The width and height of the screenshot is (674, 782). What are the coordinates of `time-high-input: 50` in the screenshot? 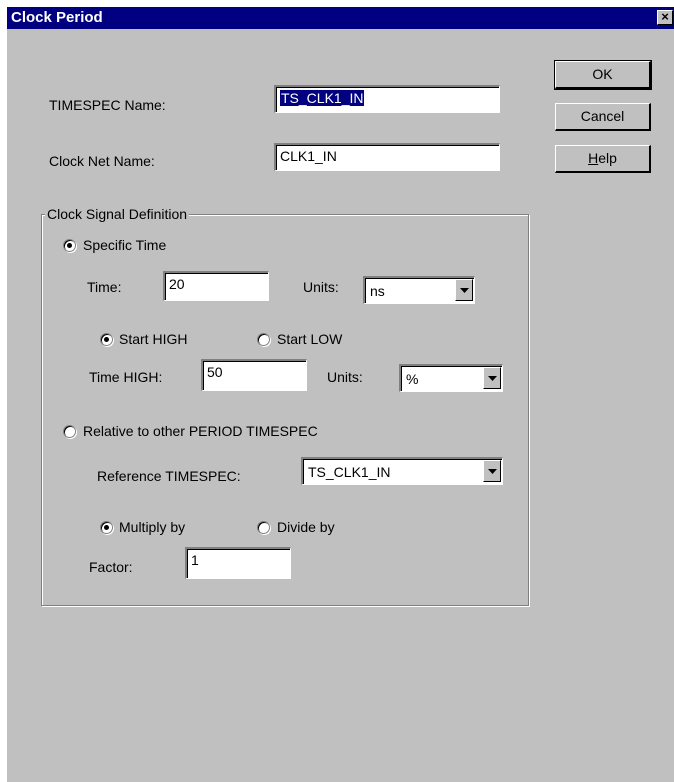 It's located at (254, 375).